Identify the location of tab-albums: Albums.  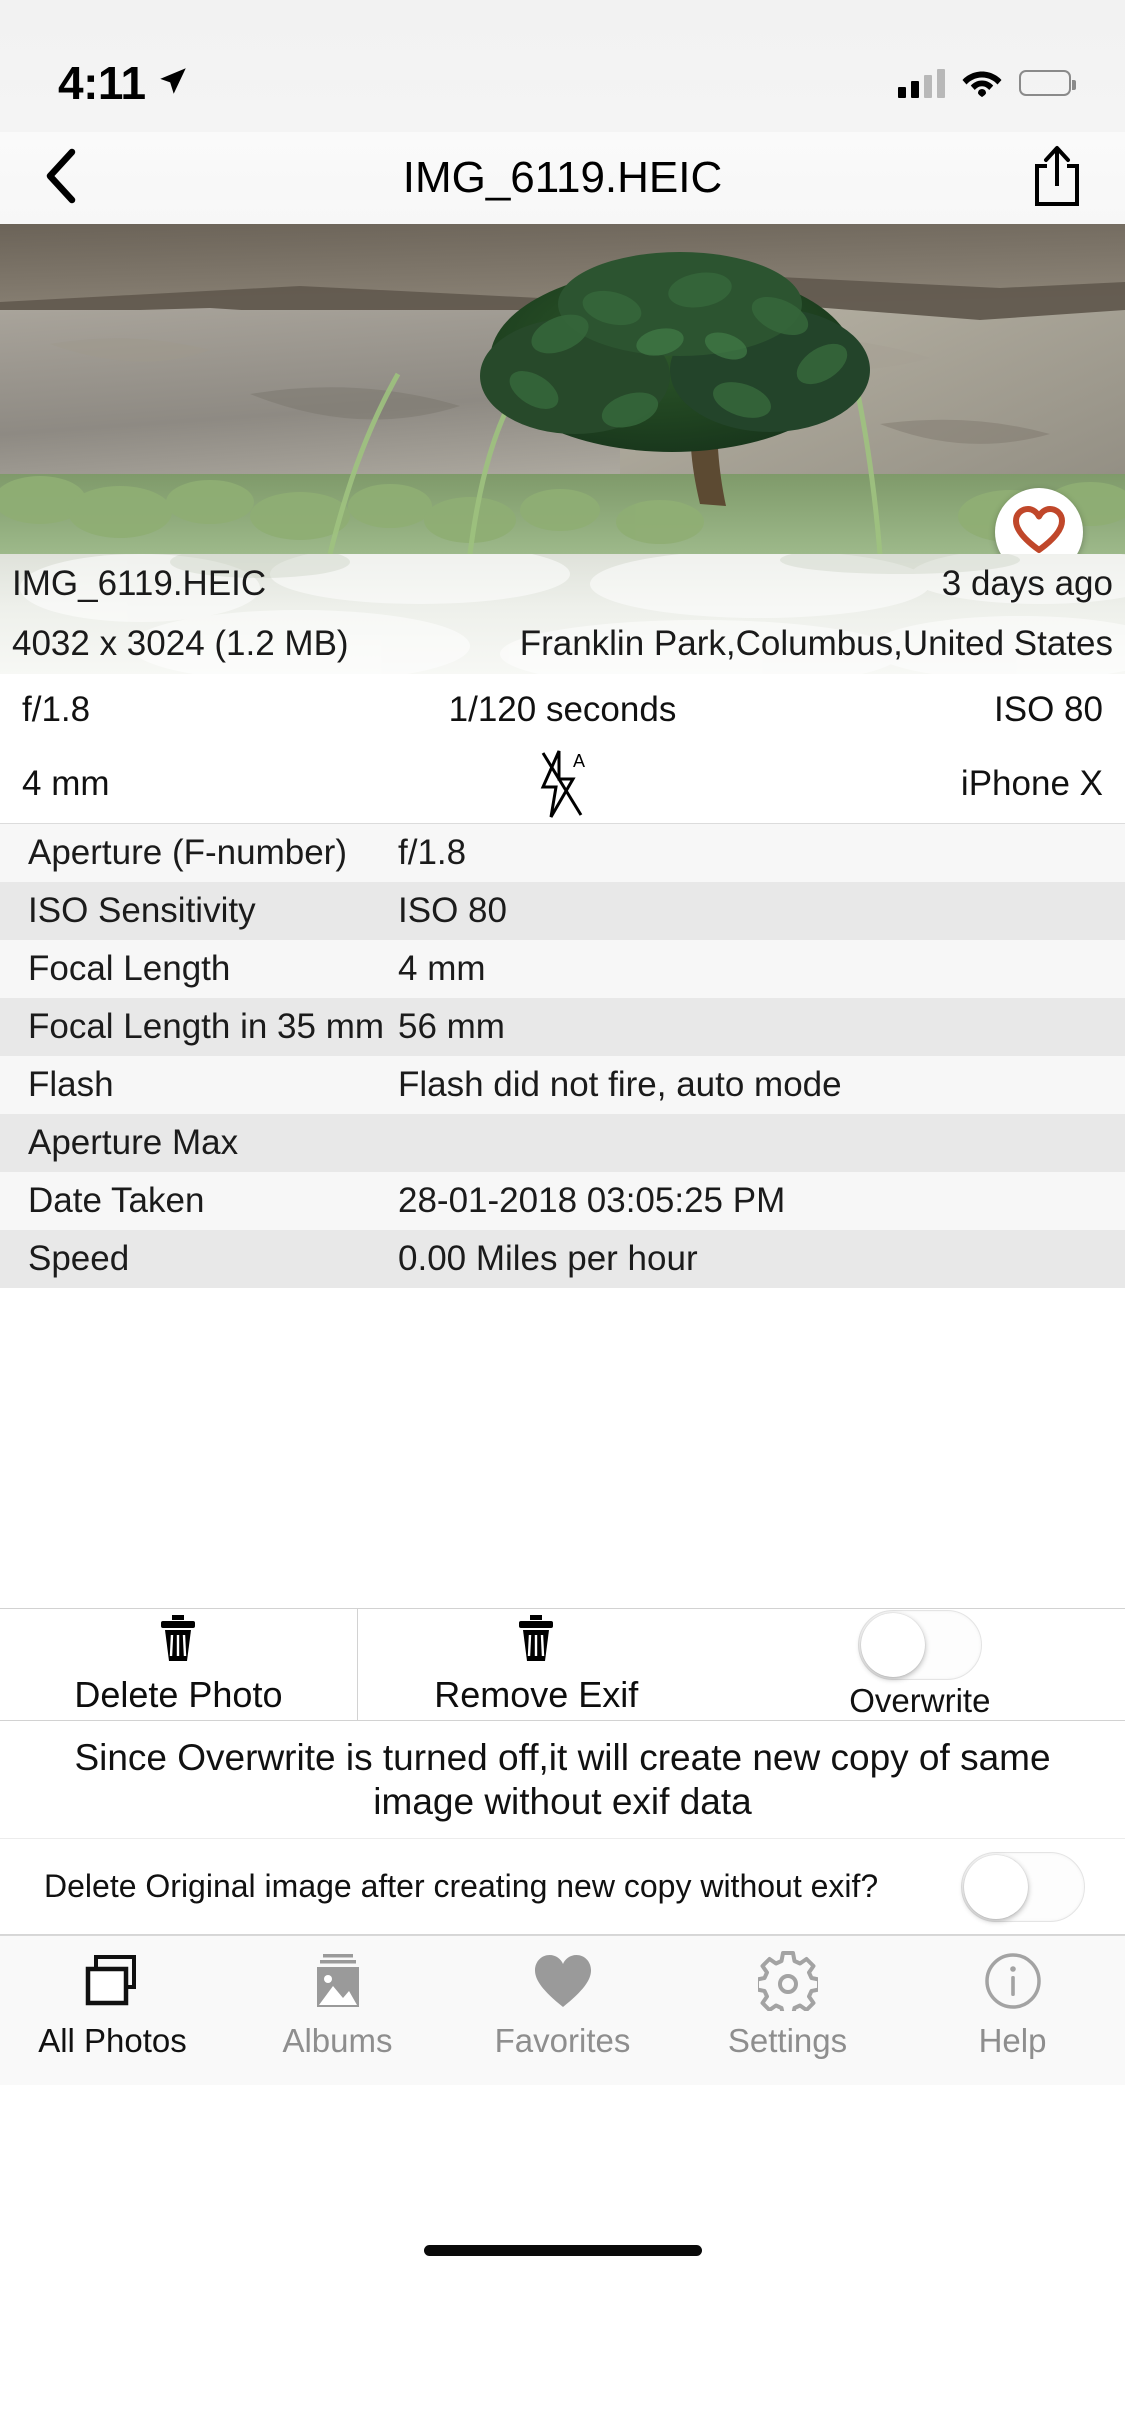
(337, 2005).